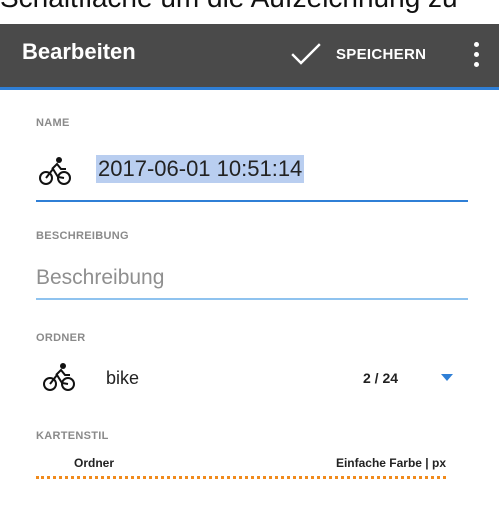 The height and width of the screenshot is (520, 499). I want to click on style-type-label: Einfache Farbe | px, so click(390, 463).